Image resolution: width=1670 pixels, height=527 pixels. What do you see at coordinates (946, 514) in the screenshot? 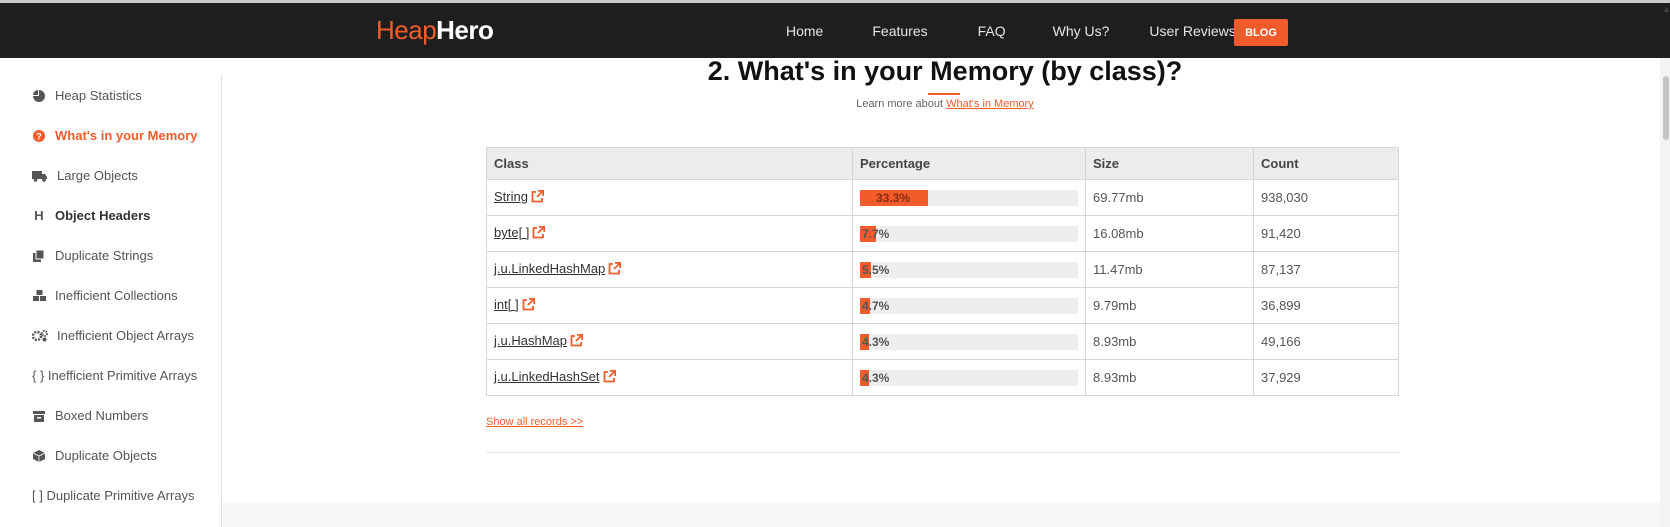
I see `next-section-band` at bounding box center [946, 514].